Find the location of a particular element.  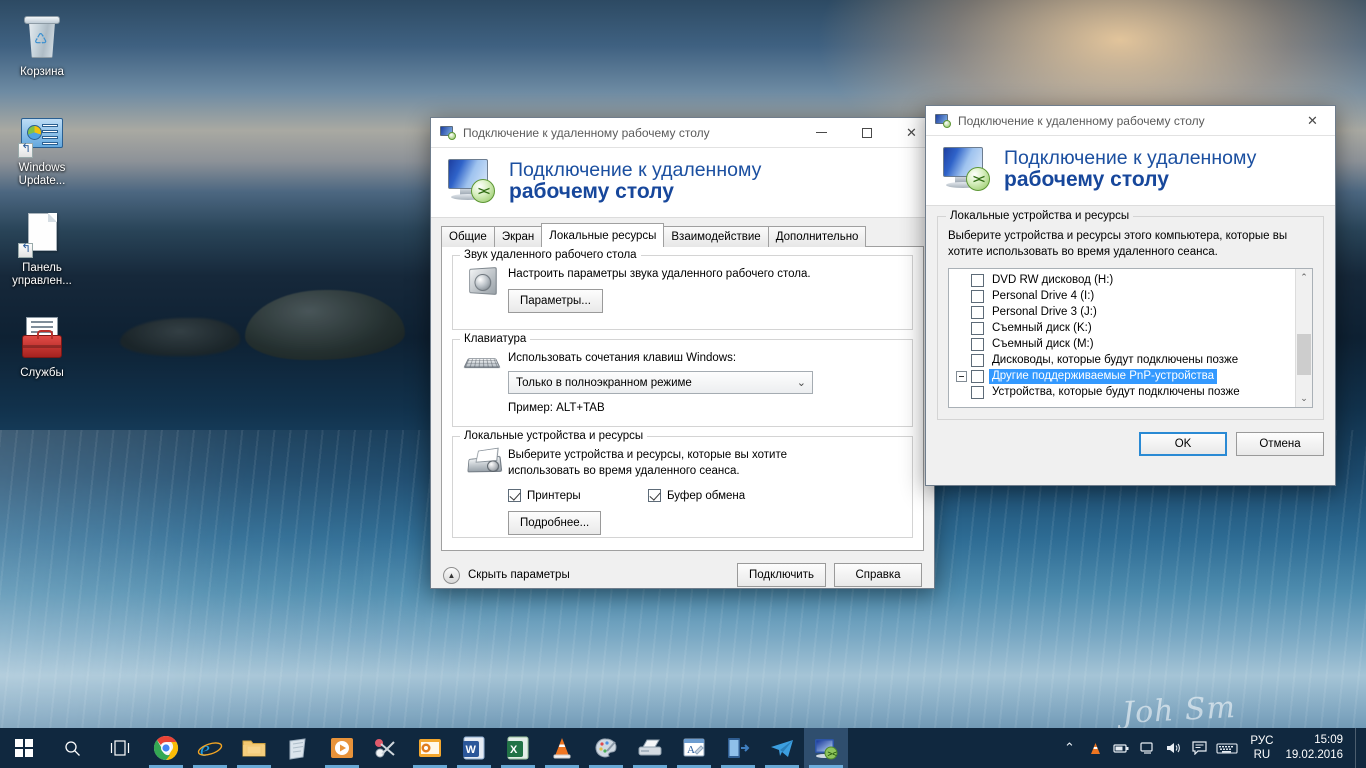

tab-general: Общие is located at coordinates (468, 236).